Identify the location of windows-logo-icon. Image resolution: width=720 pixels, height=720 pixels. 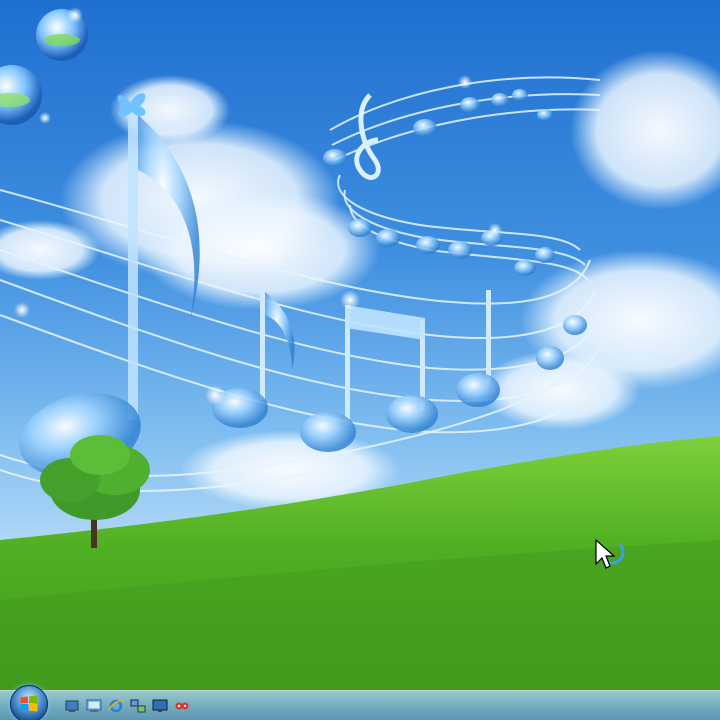
(29, 703).